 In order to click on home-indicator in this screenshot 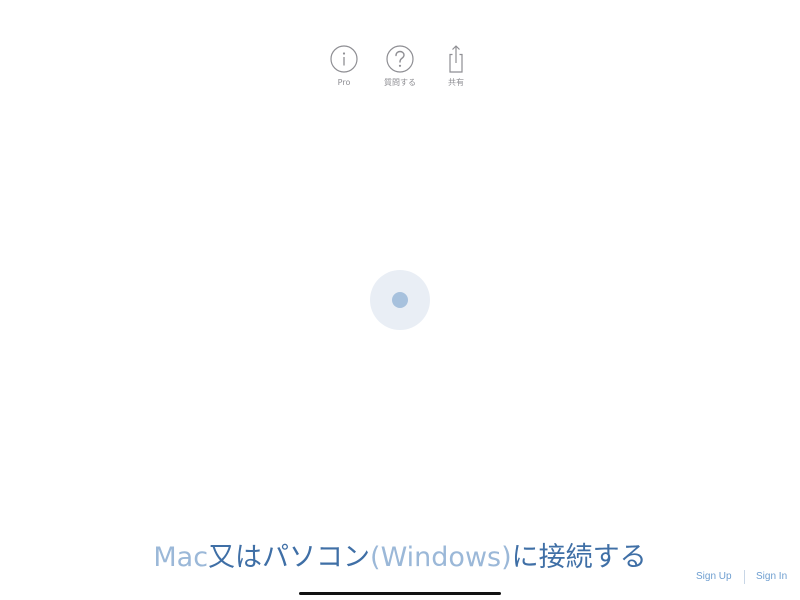, I will do `click(400, 593)`.